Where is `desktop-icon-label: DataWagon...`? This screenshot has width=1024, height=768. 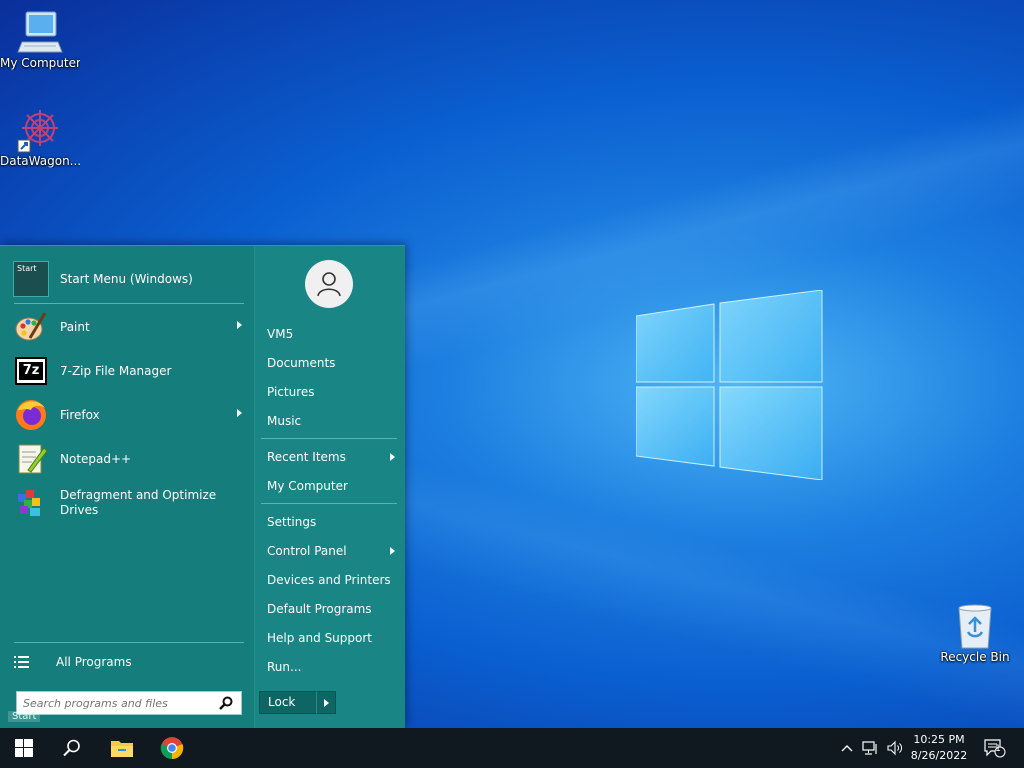 desktop-icon-label: DataWagon... is located at coordinates (40, 161).